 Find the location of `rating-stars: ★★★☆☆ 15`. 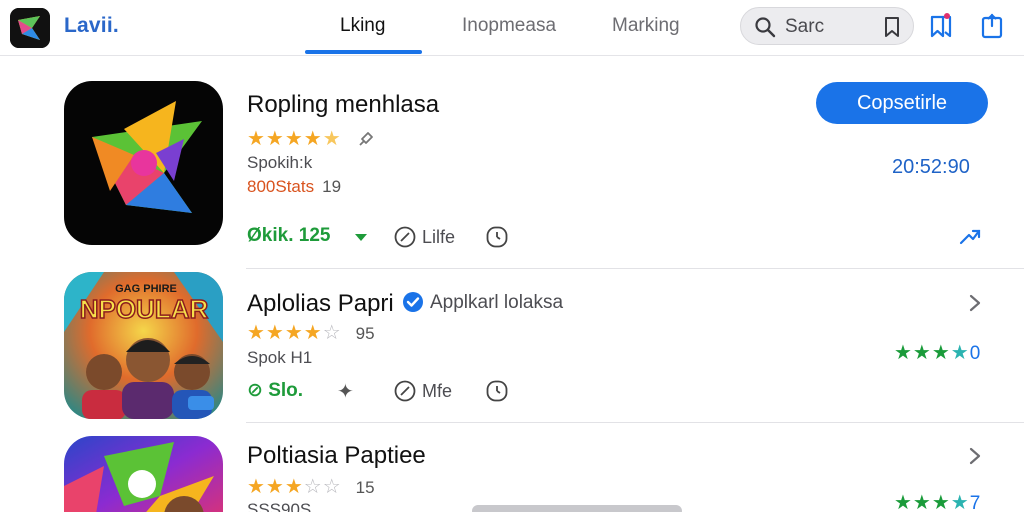

rating-stars: ★★★☆☆ 15 is located at coordinates (311, 486).